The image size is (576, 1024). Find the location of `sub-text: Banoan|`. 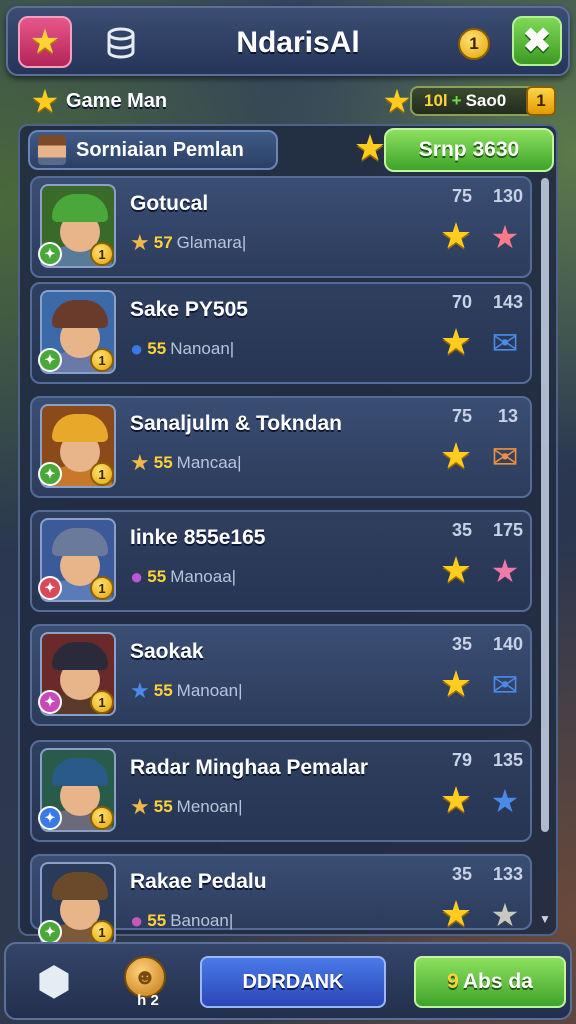

sub-text: Banoan| is located at coordinates (202, 920).